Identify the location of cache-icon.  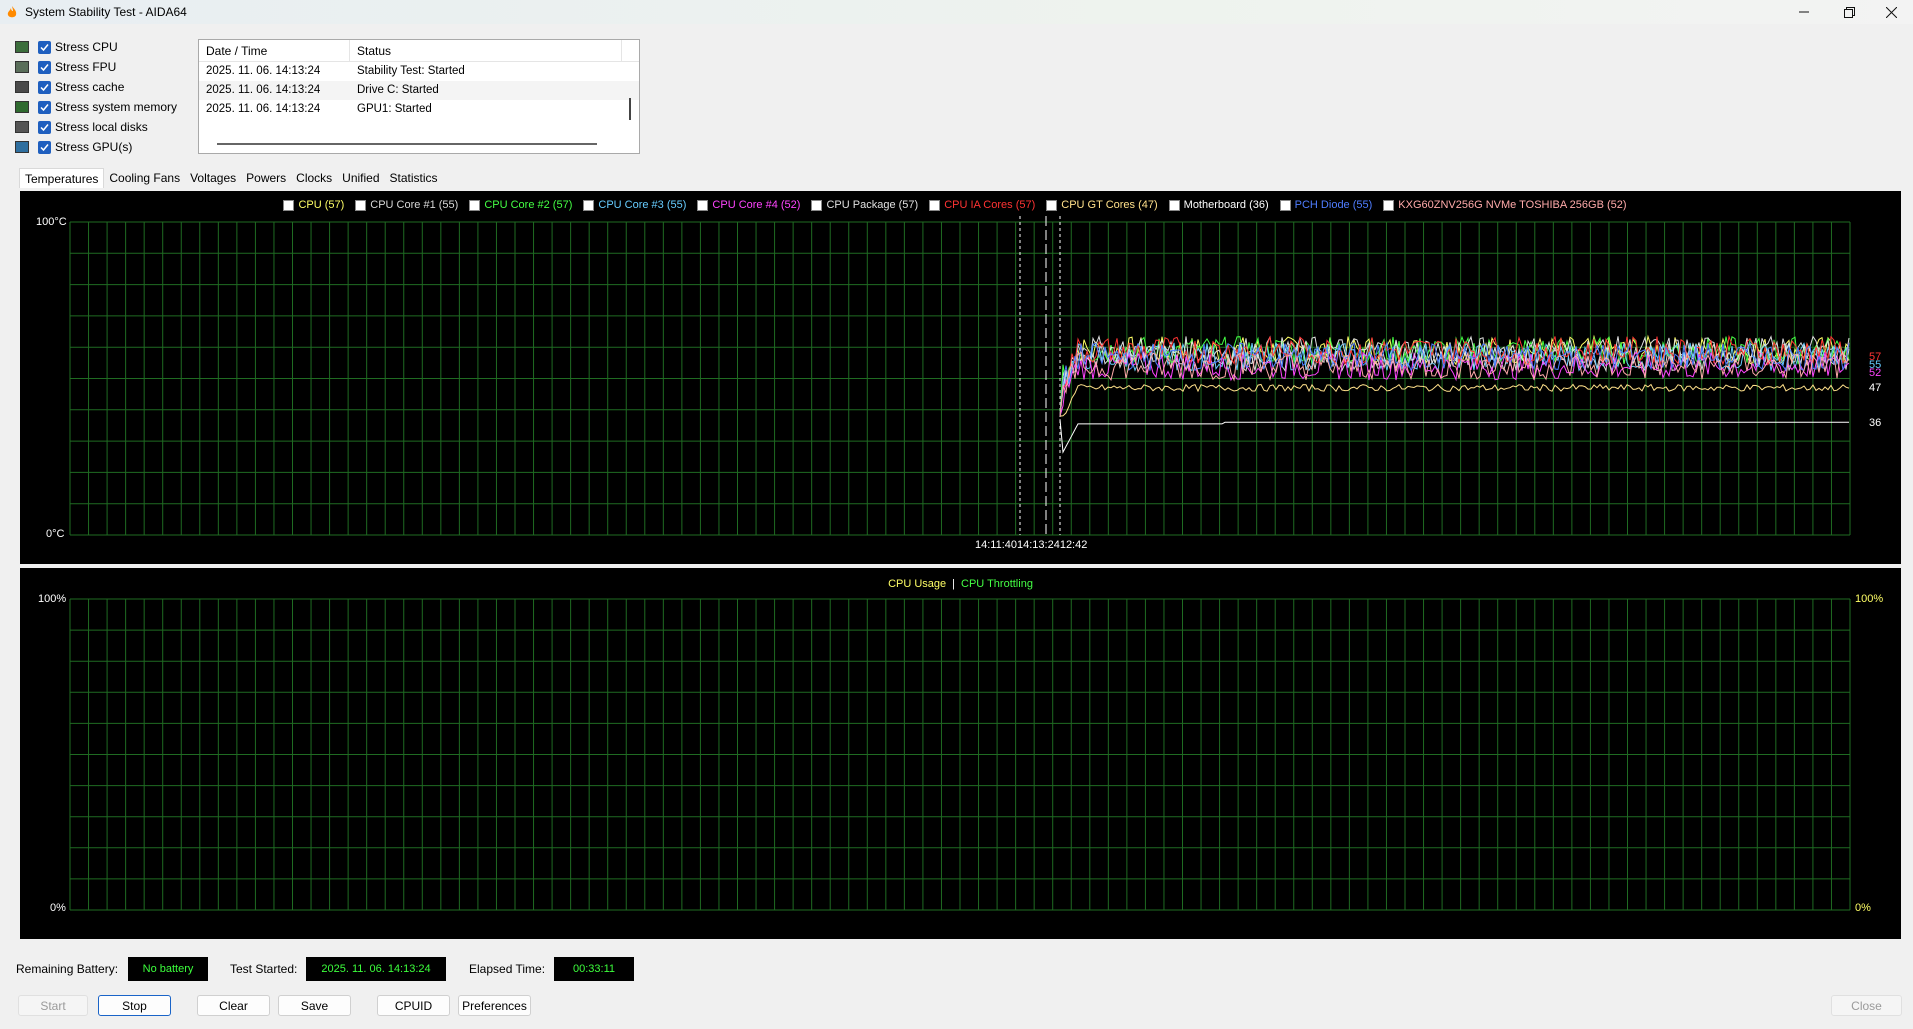
(22, 87).